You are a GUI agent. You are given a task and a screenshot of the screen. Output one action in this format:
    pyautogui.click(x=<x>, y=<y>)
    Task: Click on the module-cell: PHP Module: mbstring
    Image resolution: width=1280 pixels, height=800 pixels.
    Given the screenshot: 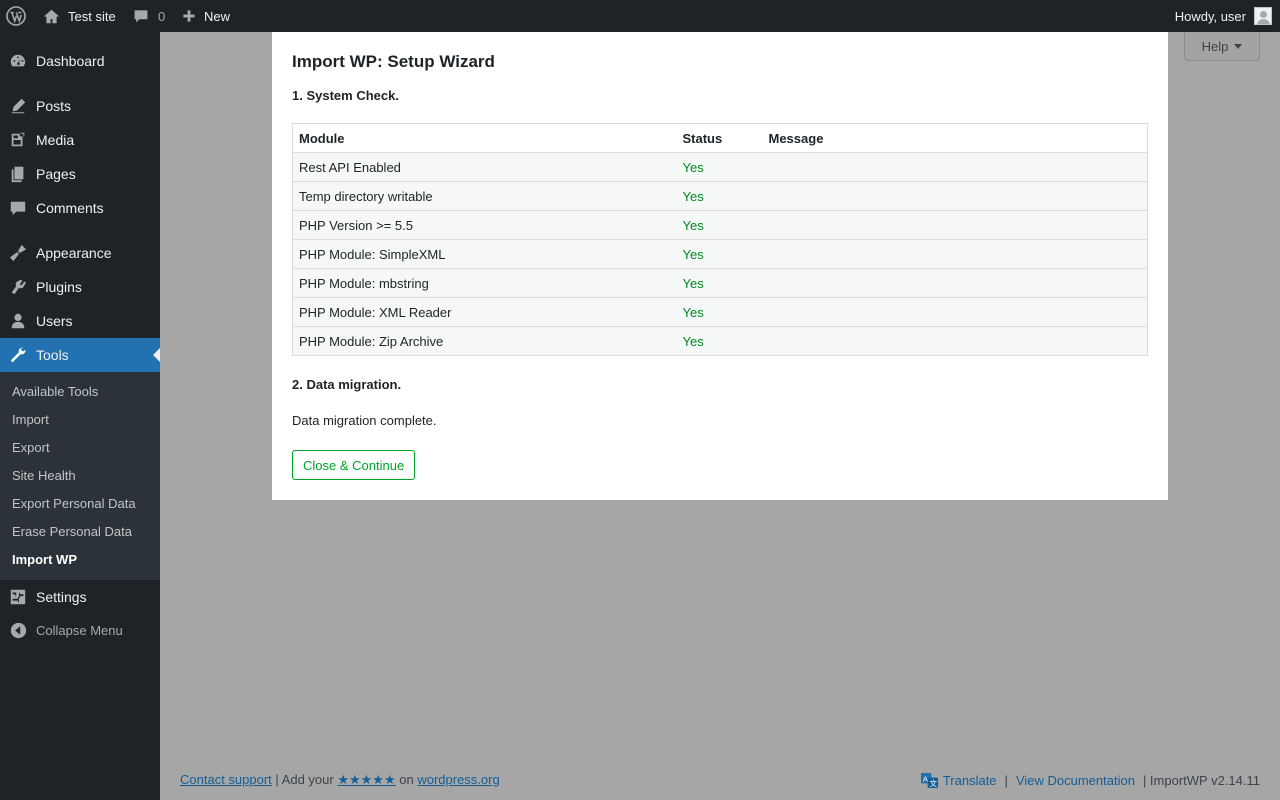 What is the action you would take?
    pyautogui.click(x=484, y=283)
    